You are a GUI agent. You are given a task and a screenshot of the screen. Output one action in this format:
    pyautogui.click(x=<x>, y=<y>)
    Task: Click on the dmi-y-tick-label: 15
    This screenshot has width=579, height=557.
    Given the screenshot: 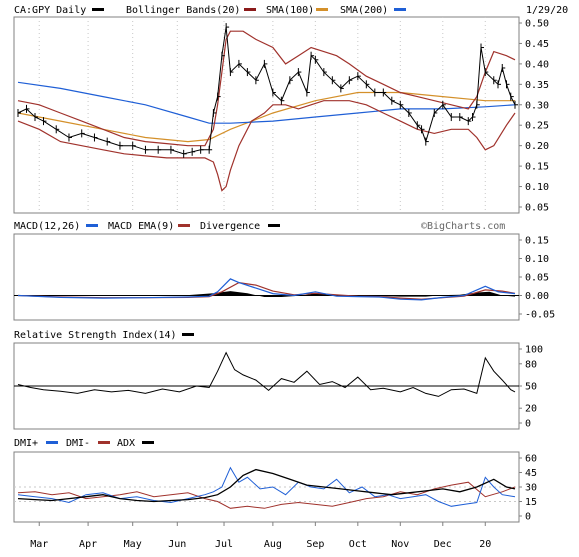 What is the action you would take?
    pyautogui.click(x=531, y=502)
    